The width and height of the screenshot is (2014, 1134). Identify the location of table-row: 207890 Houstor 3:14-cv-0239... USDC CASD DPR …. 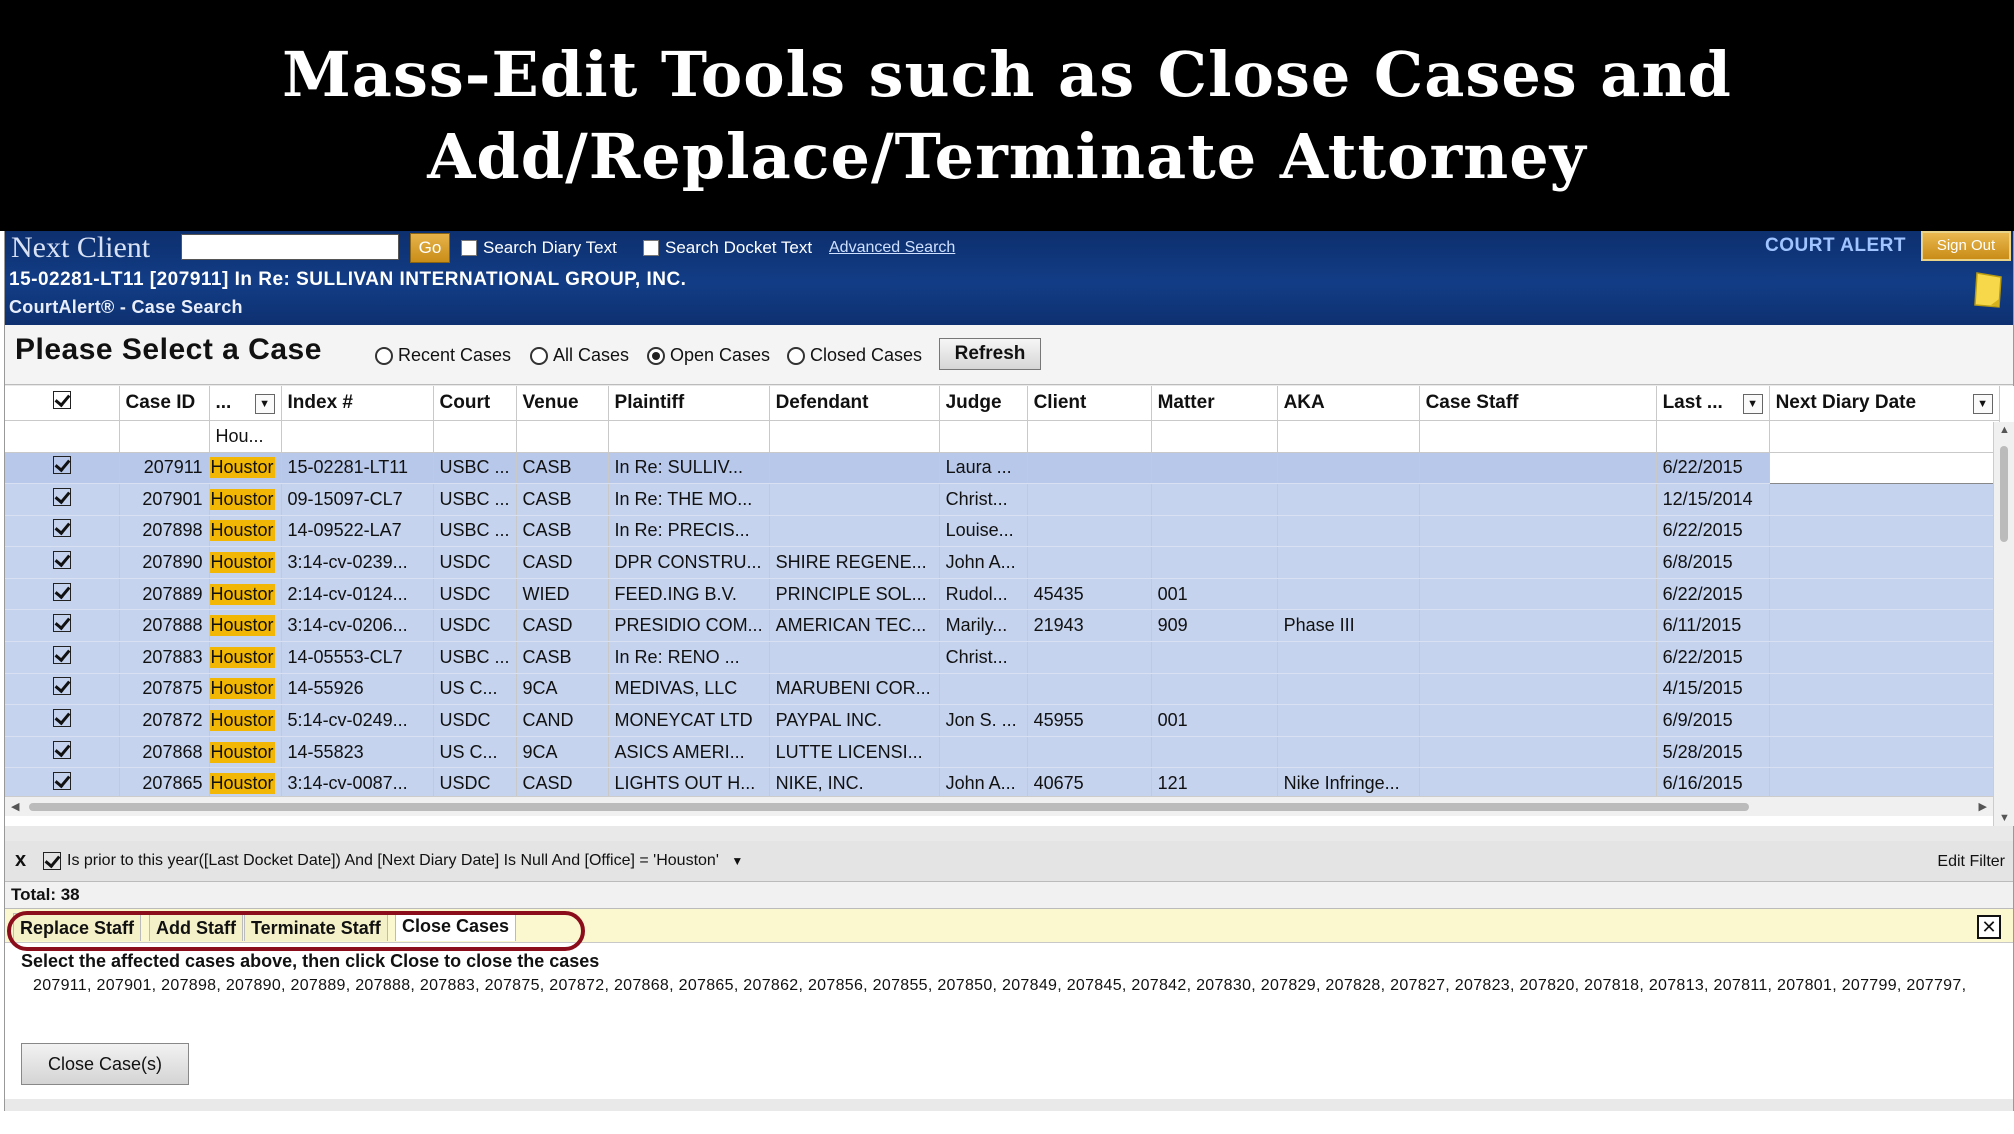
(1002, 562).